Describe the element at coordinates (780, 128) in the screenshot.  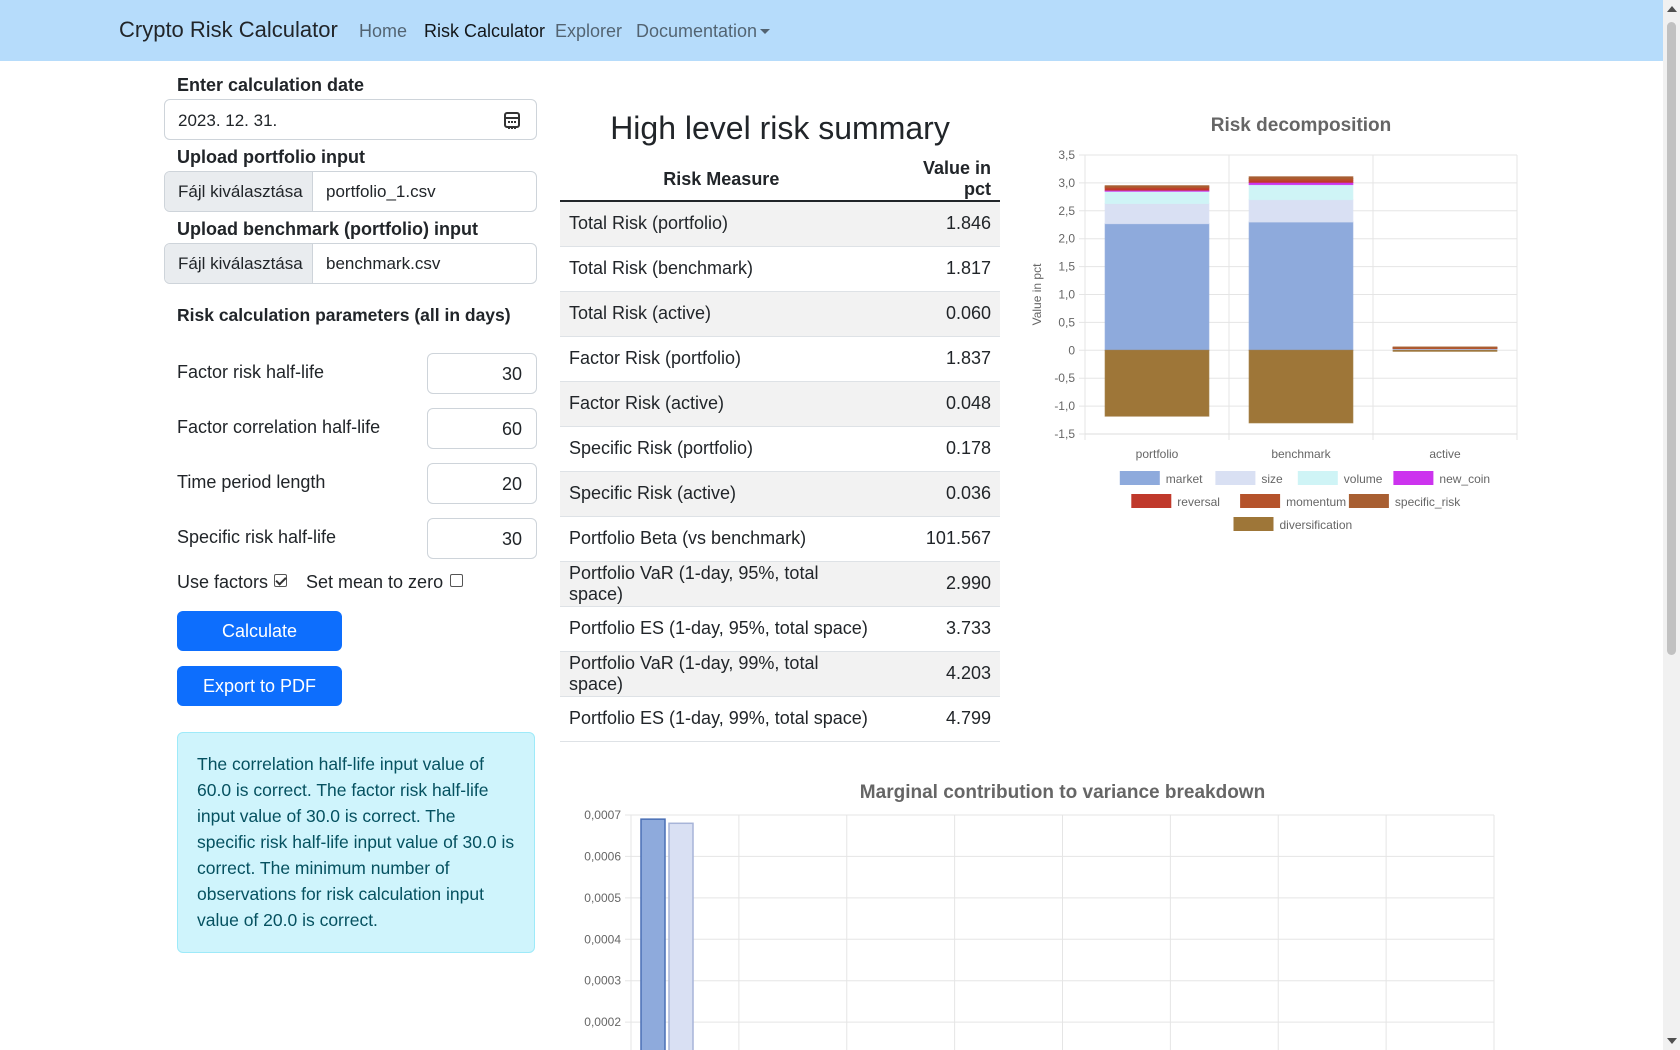
I see `summary-title: High level risk summary` at that location.